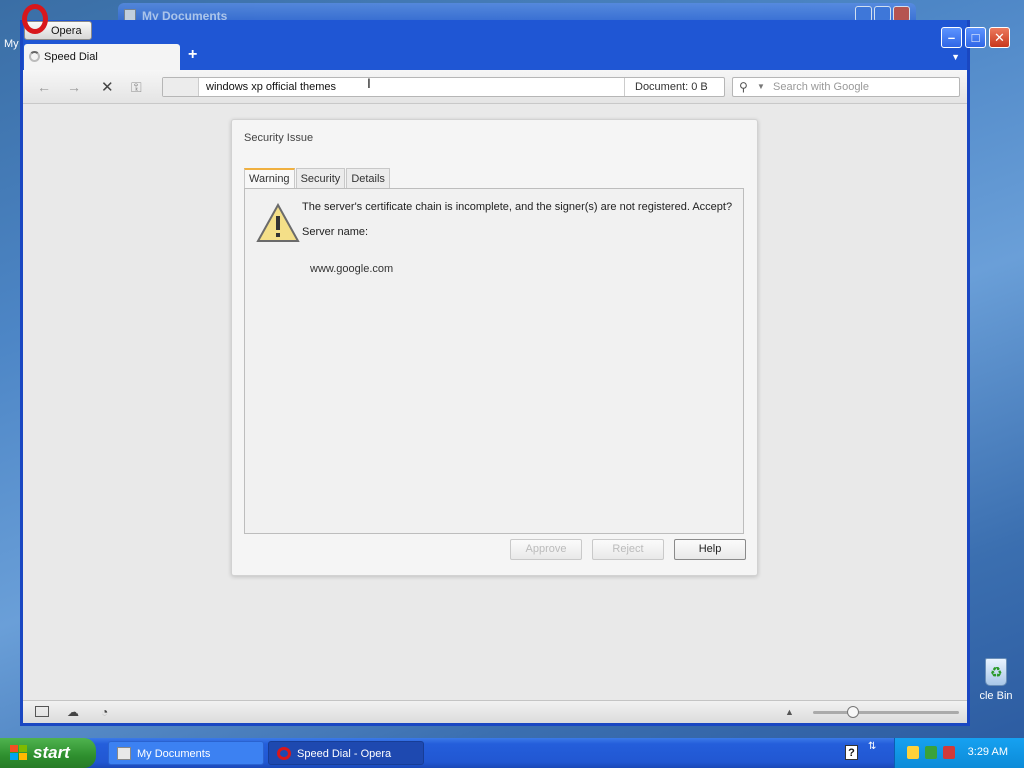 The width and height of the screenshot is (1024, 768). I want to click on windows-flag-icon, so click(18, 753).